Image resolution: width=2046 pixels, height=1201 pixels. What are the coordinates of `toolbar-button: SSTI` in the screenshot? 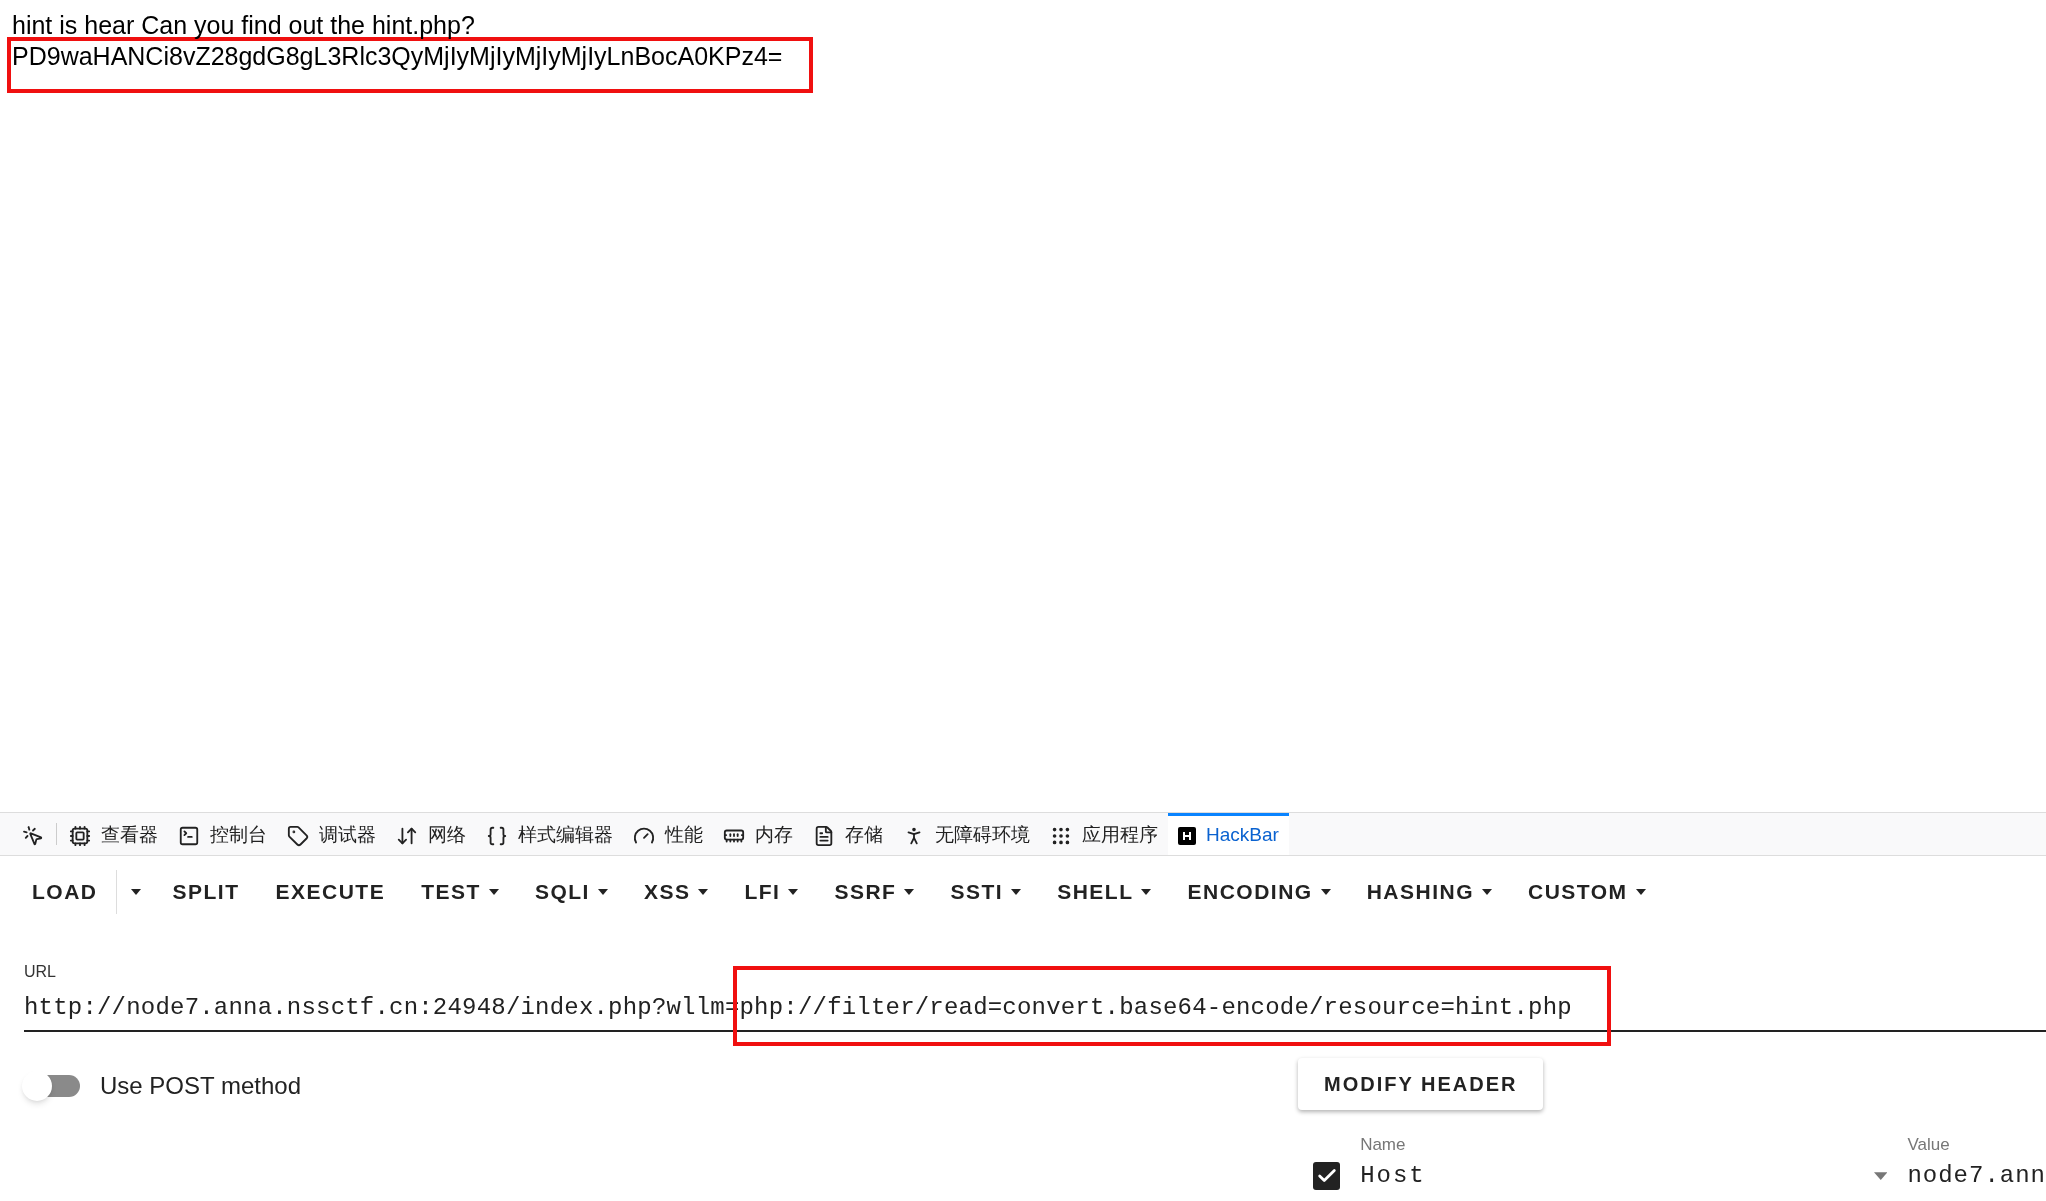 It's located at (986, 892).